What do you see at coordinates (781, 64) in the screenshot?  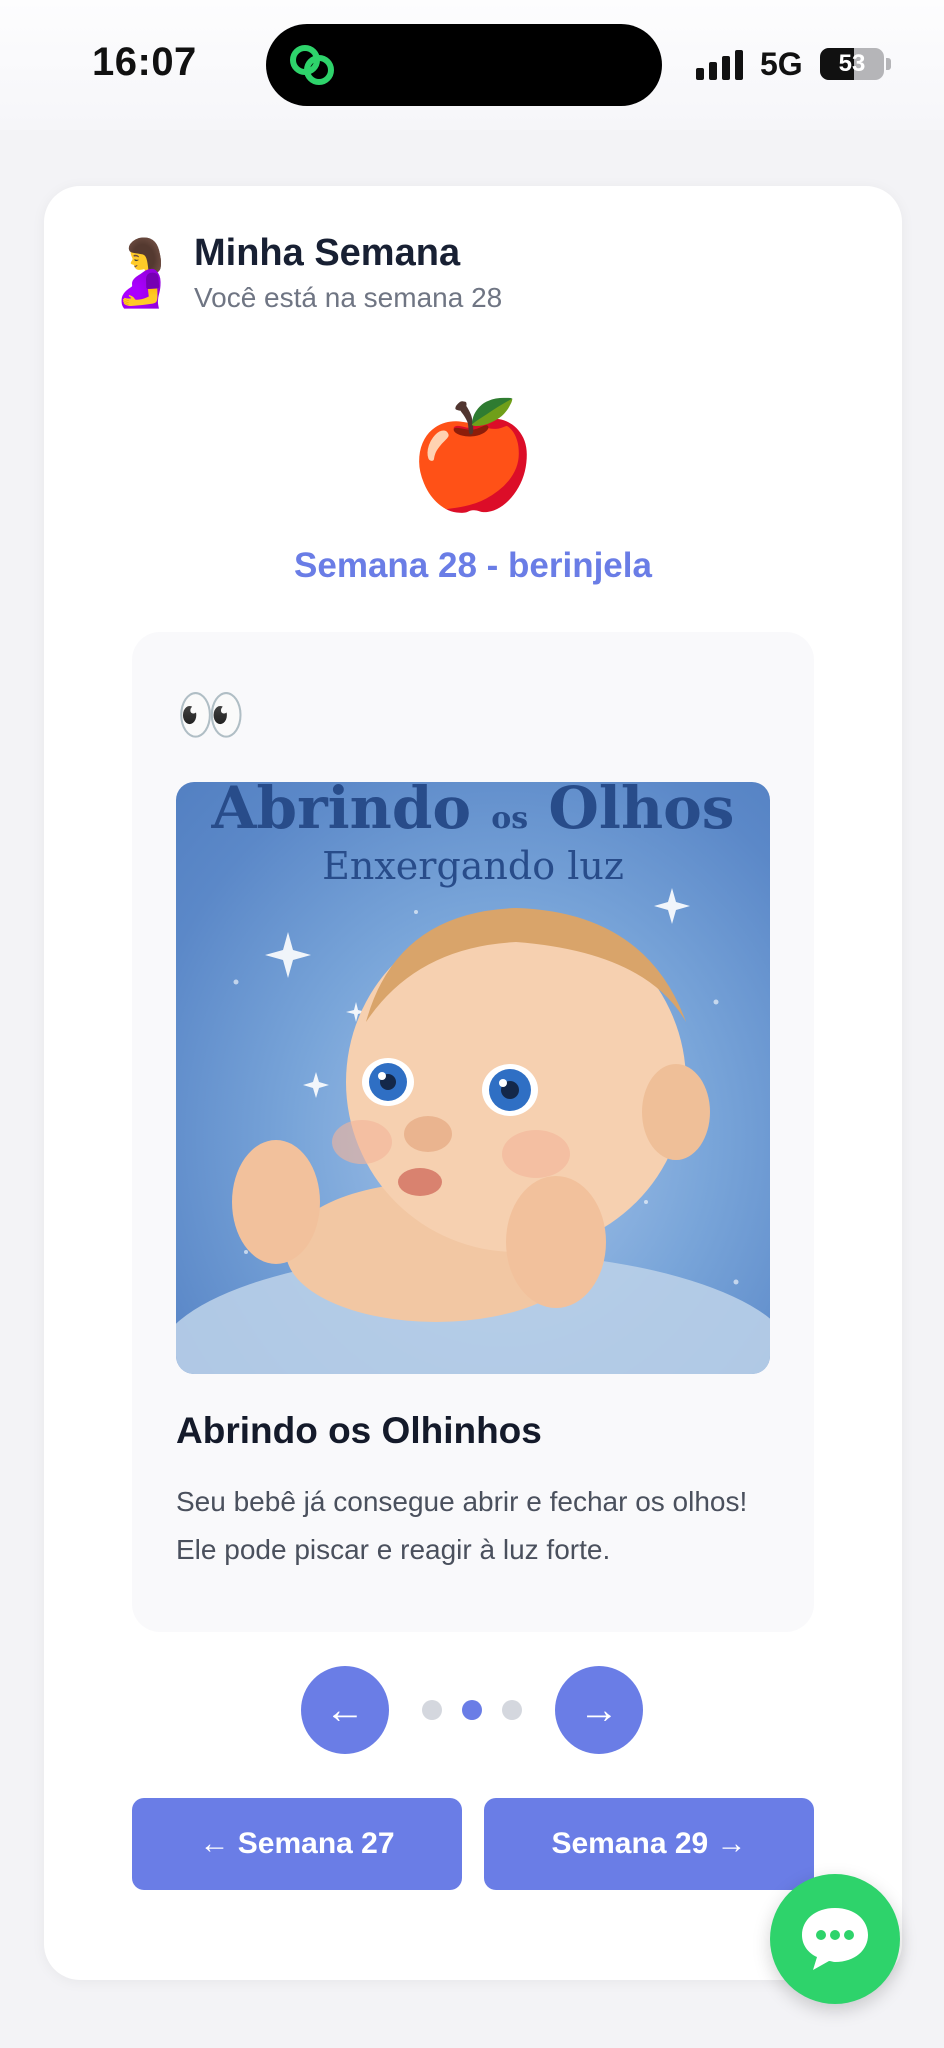 I see `network-type: 5G` at bounding box center [781, 64].